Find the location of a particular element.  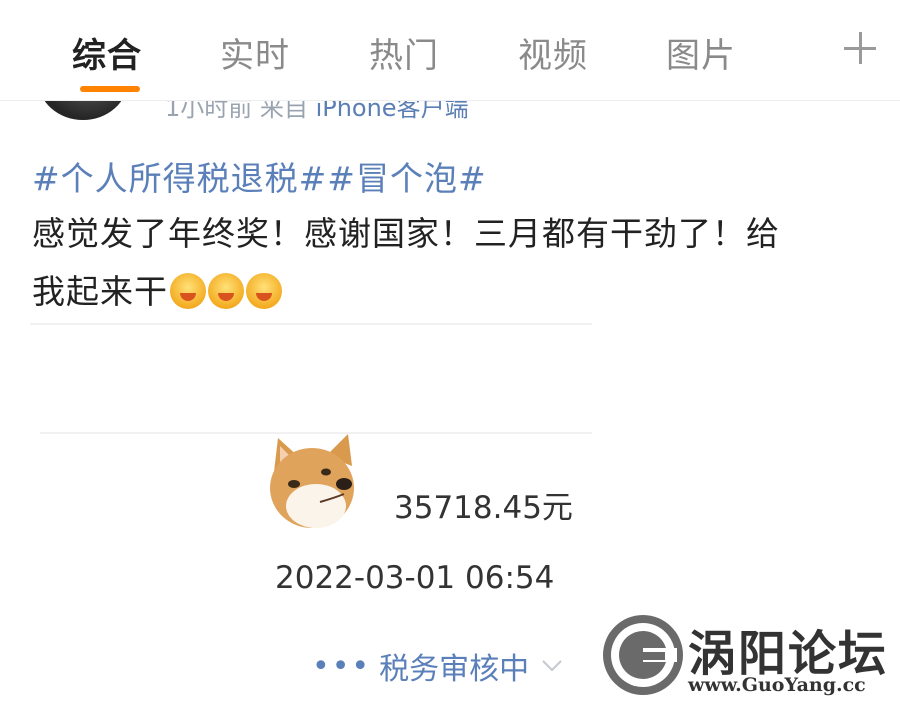

tab-bar: 综合 实时 热门 视频 图片 is located at coordinates (450, 50).